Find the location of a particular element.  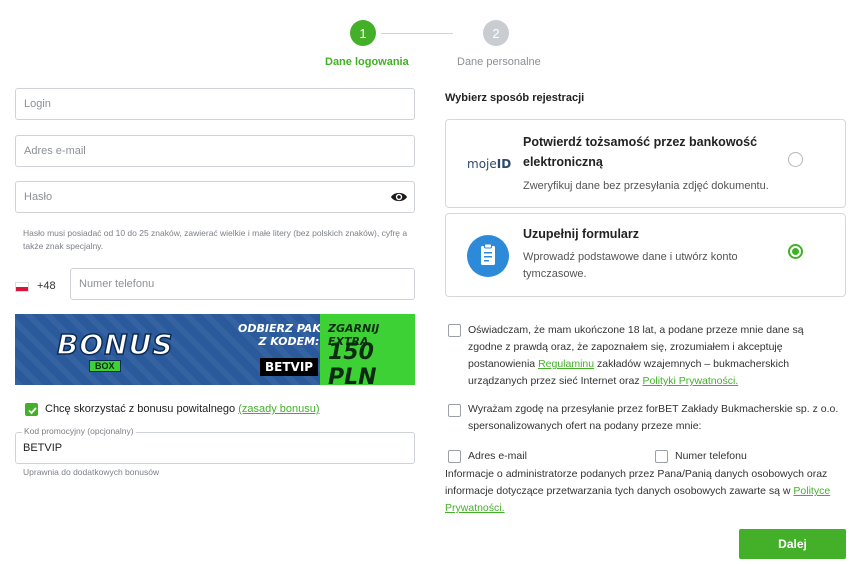

mojeid-logo-moje: moje is located at coordinates (482, 164).